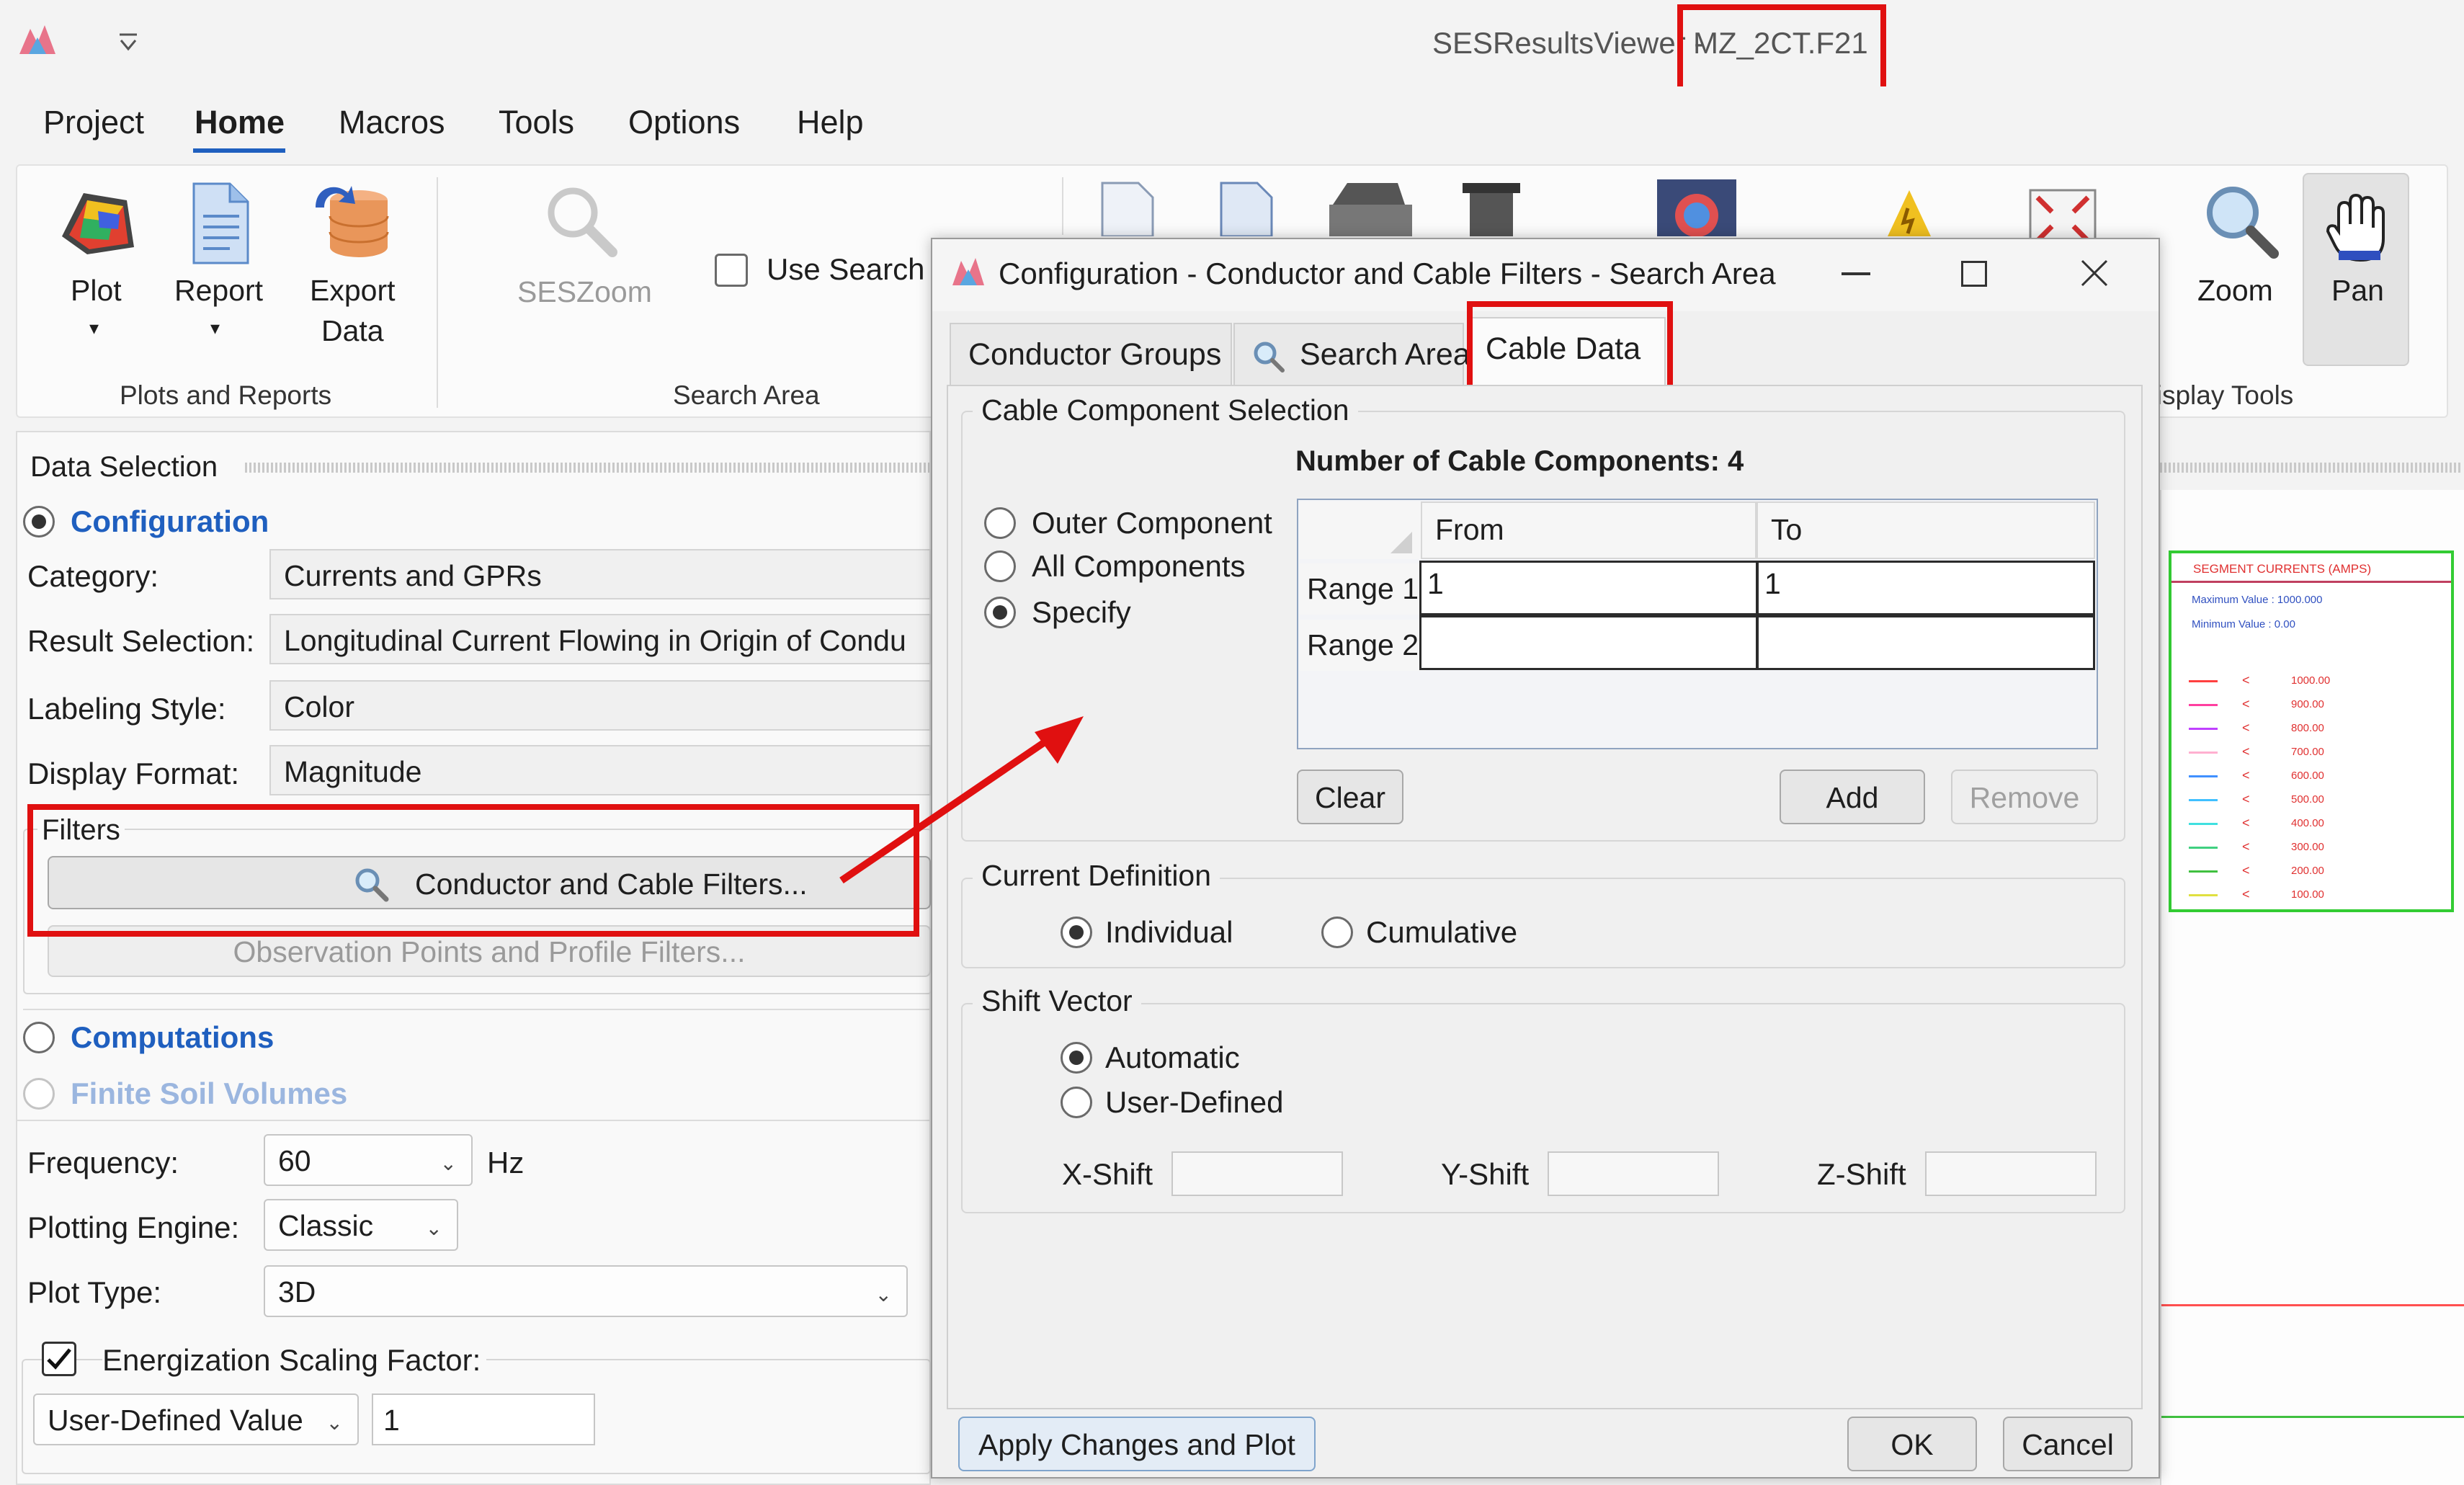 Image resolution: width=2464 pixels, height=1485 pixels. What do you see at coordinates (170, 521) in the screenshot?
I see `configuration-label: Configuration` at bounding box center [170, 521].